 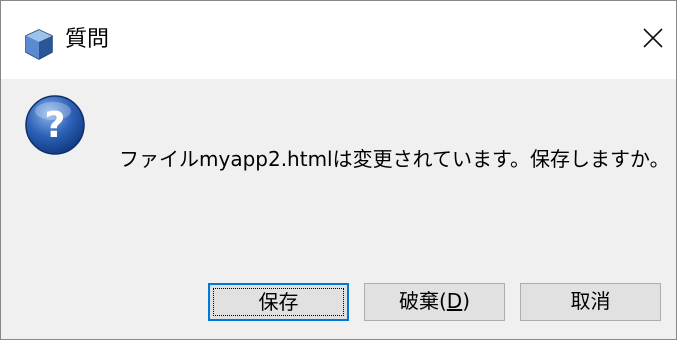 What do you see at coordinates (87, 39) in the screenshot?
I see `window-title: 質問` at bounding box center [87, 39].